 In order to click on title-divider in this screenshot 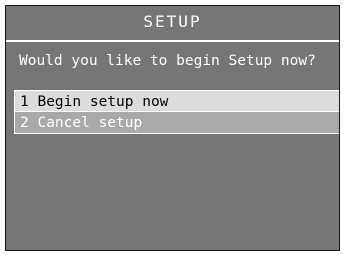, I will do `click(172, 41)`.